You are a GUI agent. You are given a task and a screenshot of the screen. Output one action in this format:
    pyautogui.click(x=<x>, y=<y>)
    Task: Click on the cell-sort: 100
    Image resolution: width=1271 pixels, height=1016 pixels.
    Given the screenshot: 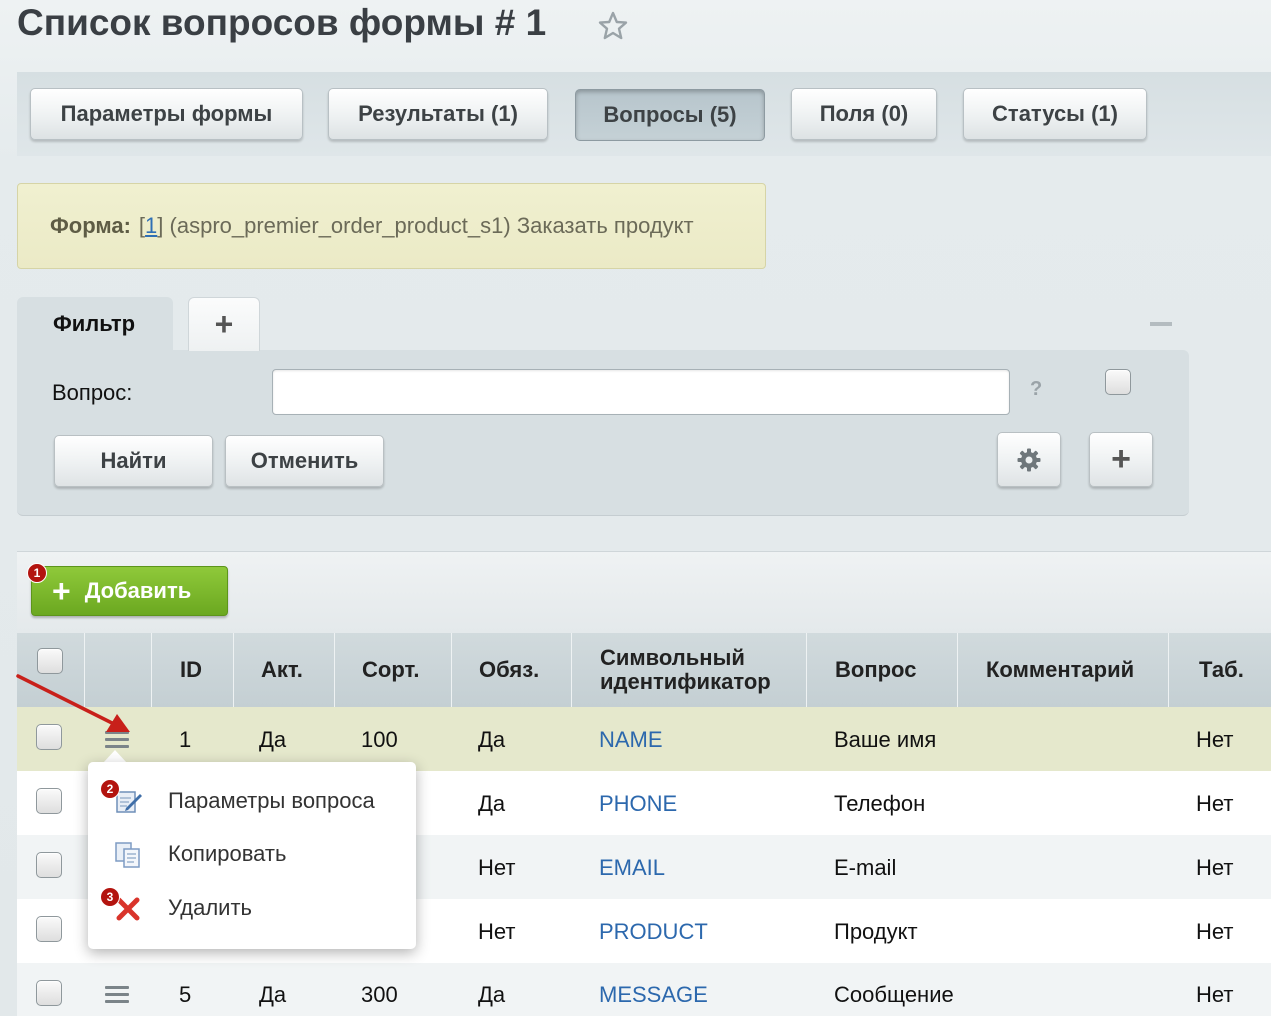 What is the action you would take?
    pyautogui.click(x=379, y=739)
    